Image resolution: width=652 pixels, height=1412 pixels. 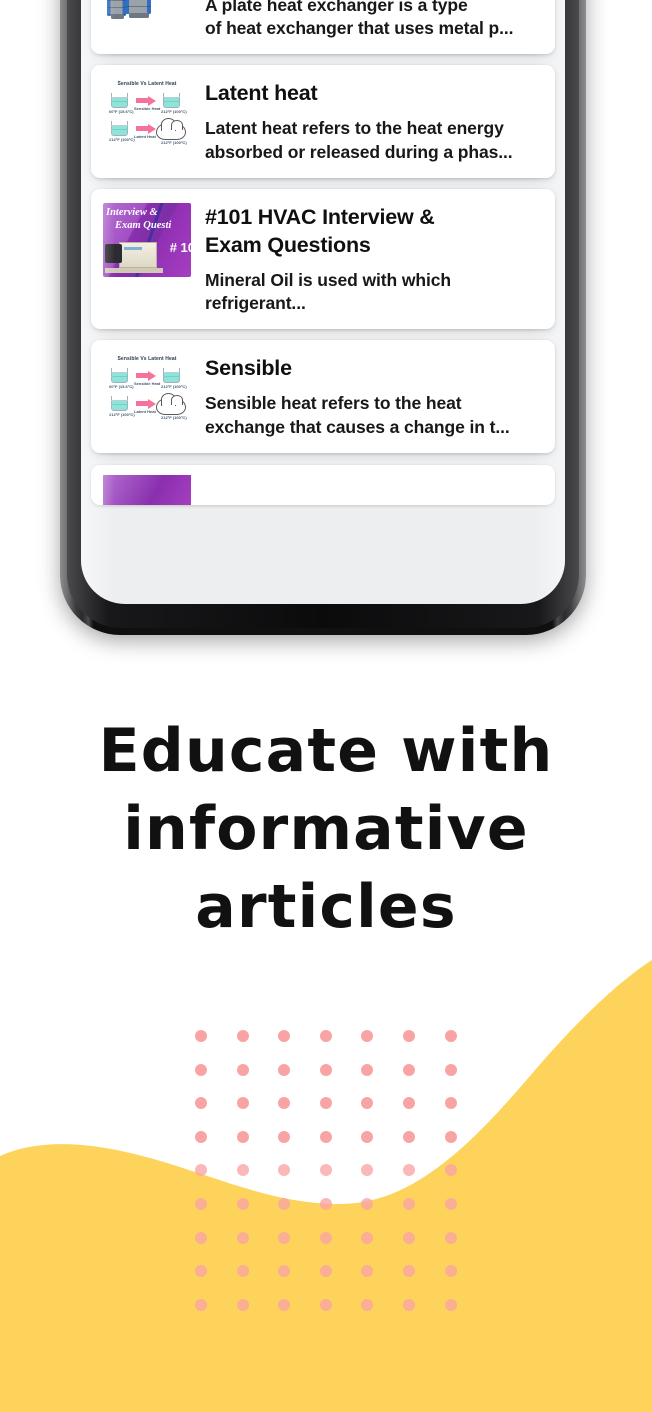 What do you see at coordinates (323, 484) in the screenshot?
I see `list-item` at bounding box center [323, 484].